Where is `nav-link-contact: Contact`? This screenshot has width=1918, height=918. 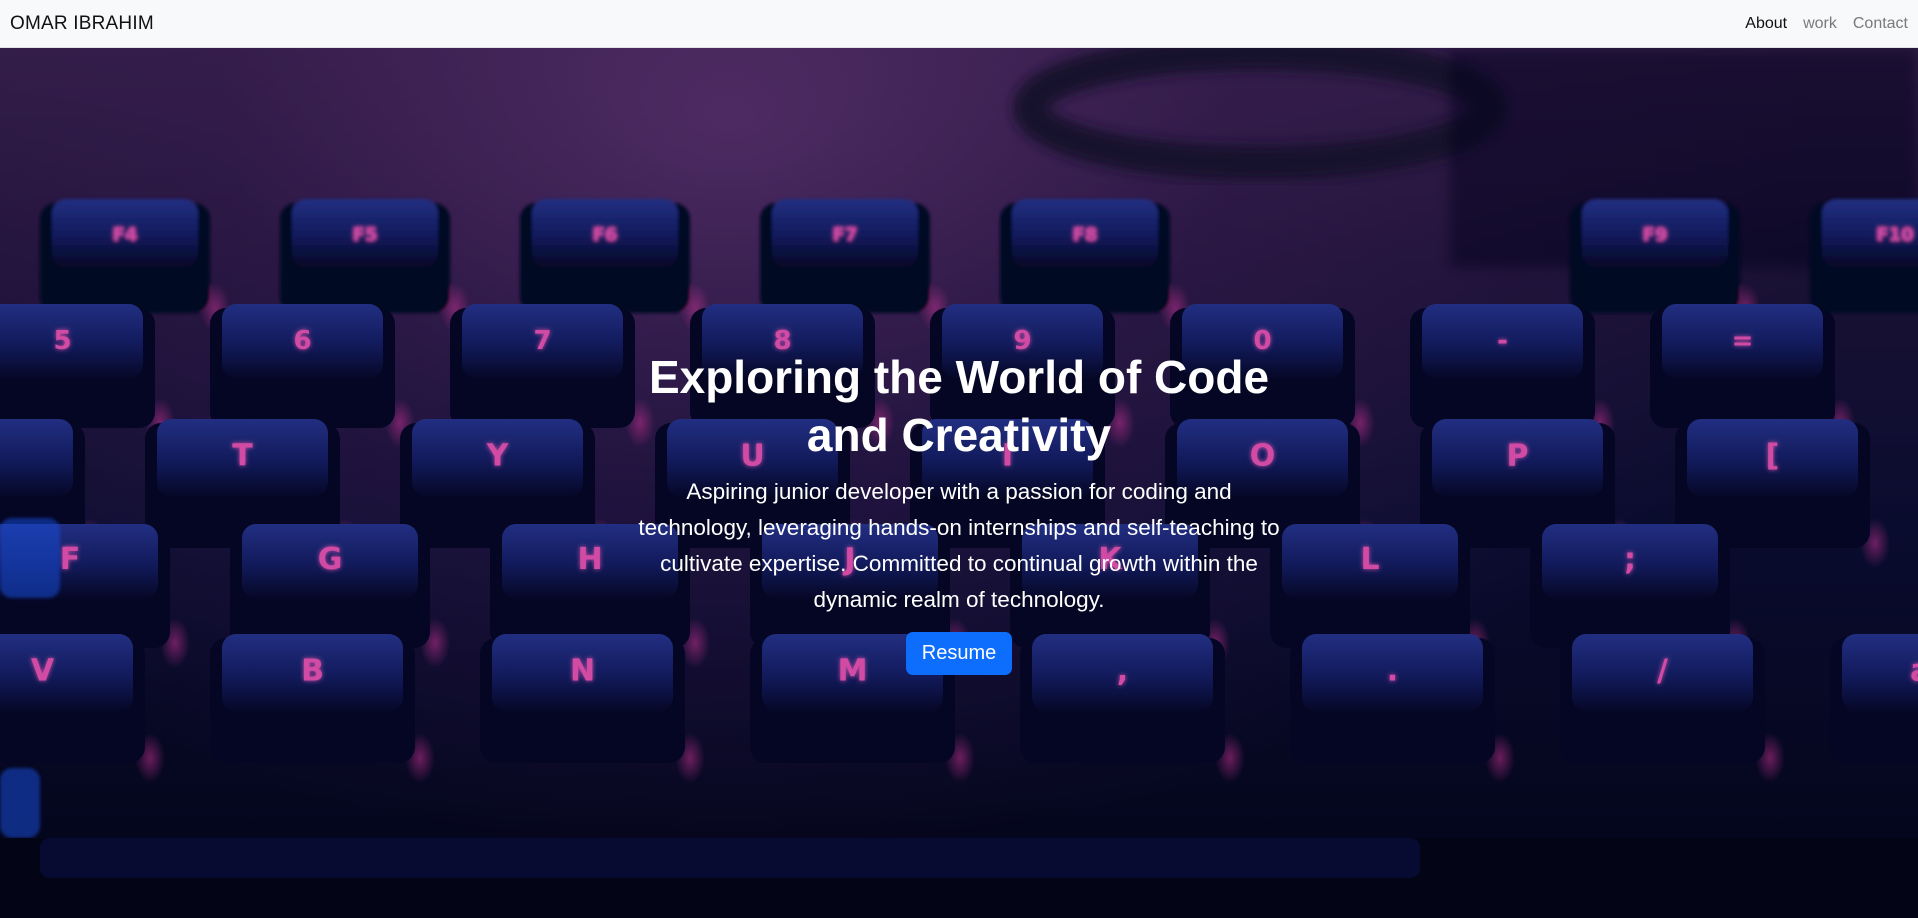
nav-link-contact: Contact is located at coordinates (1880, 24).